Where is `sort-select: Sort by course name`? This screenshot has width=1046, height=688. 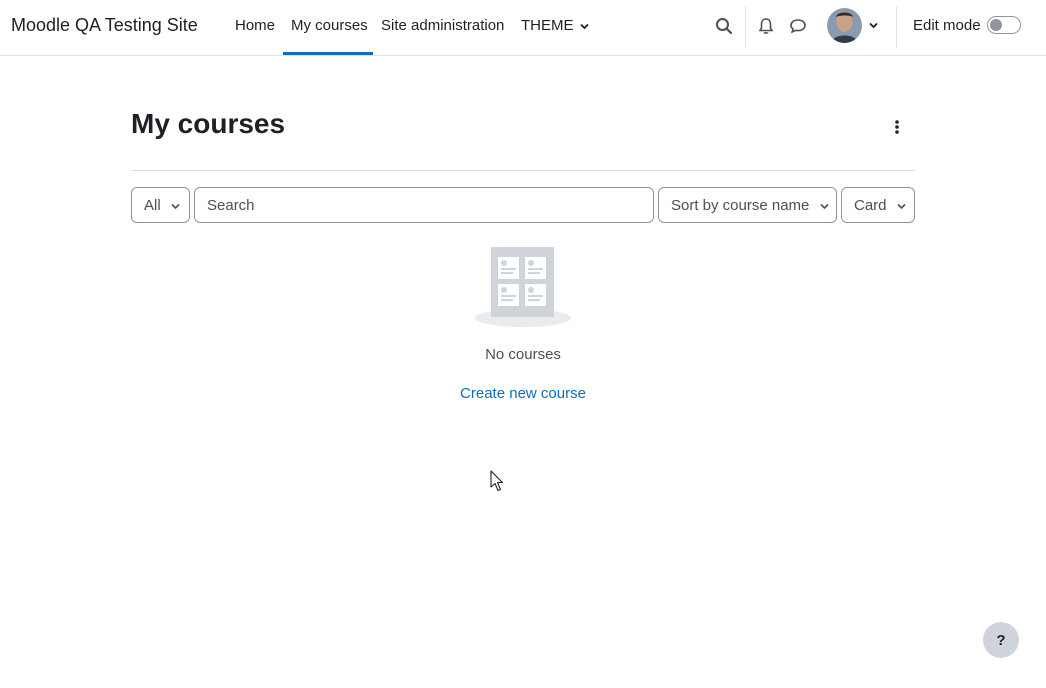
sort-select: Sort by course name is located at coordinates (747, 205).